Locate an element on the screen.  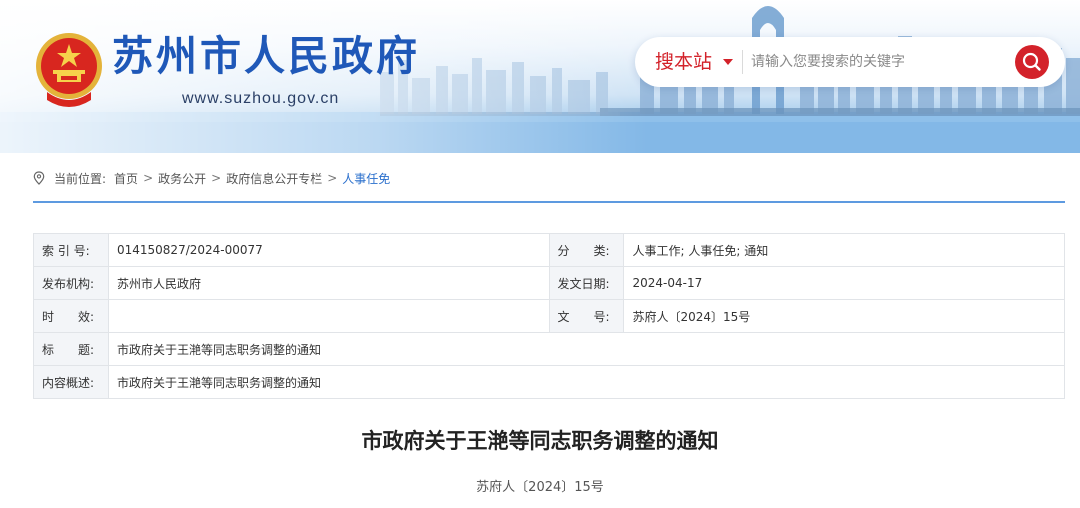
validity-label: 时 效: is located at coordinates (71, 316).